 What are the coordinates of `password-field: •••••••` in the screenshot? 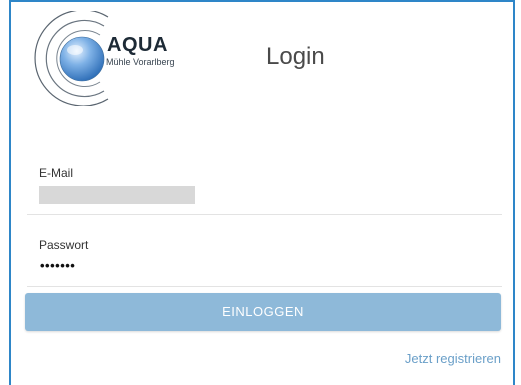 It's located at (57, 266).